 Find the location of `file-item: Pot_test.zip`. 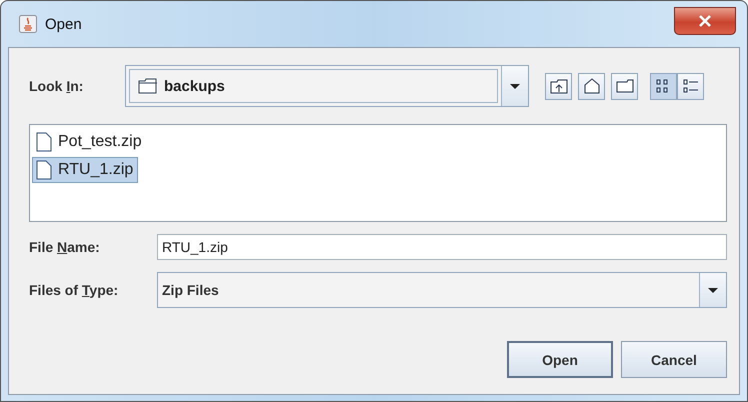

file-item: Pot_test.zip is located at coordinates (89, 142).